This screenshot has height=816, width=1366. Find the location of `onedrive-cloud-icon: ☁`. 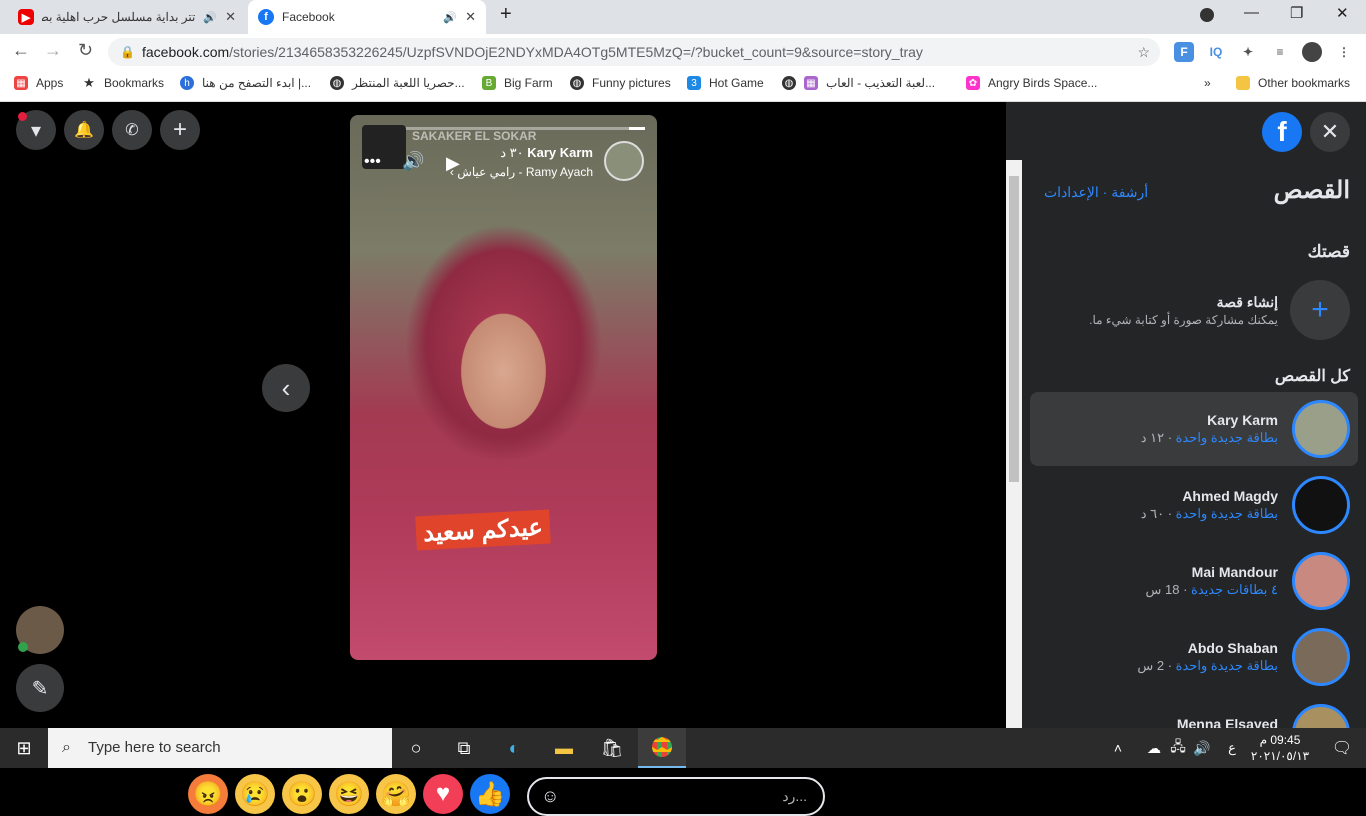

onedrive-cloud-icon: ☁ is located at coordinates (1154, 748).